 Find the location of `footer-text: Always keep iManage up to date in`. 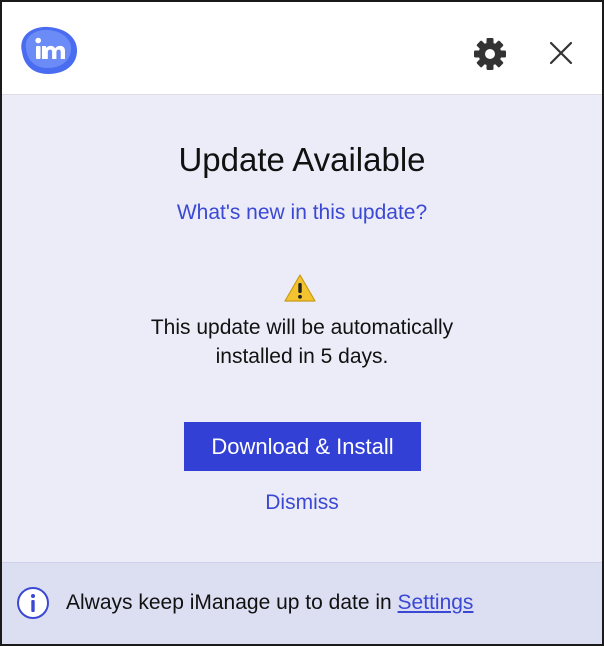

footer-text: Always keep iManage up to date in is located at coordinates (232, 602).